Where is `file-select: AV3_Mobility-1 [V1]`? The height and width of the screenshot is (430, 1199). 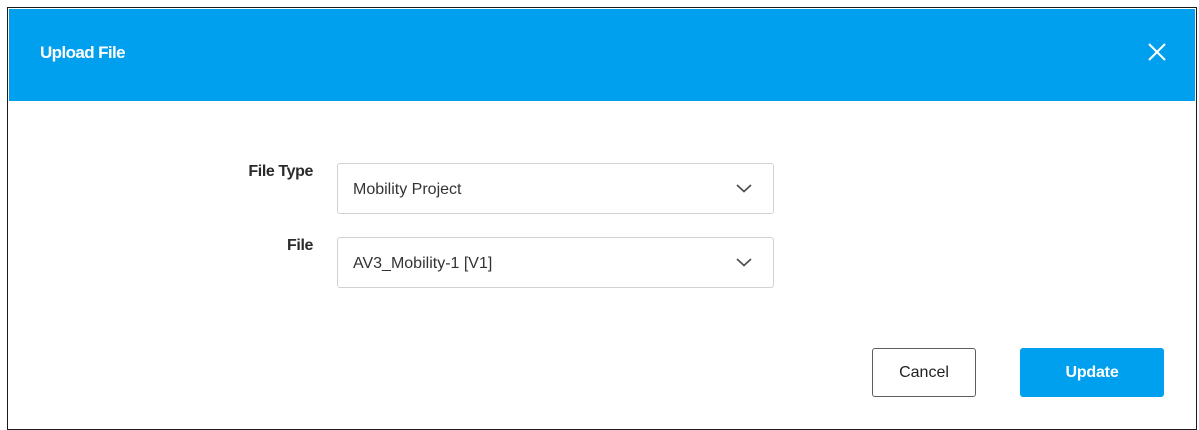
file-select: AV3_Mobility-1 [V1] is located at coordinates (555, 262).